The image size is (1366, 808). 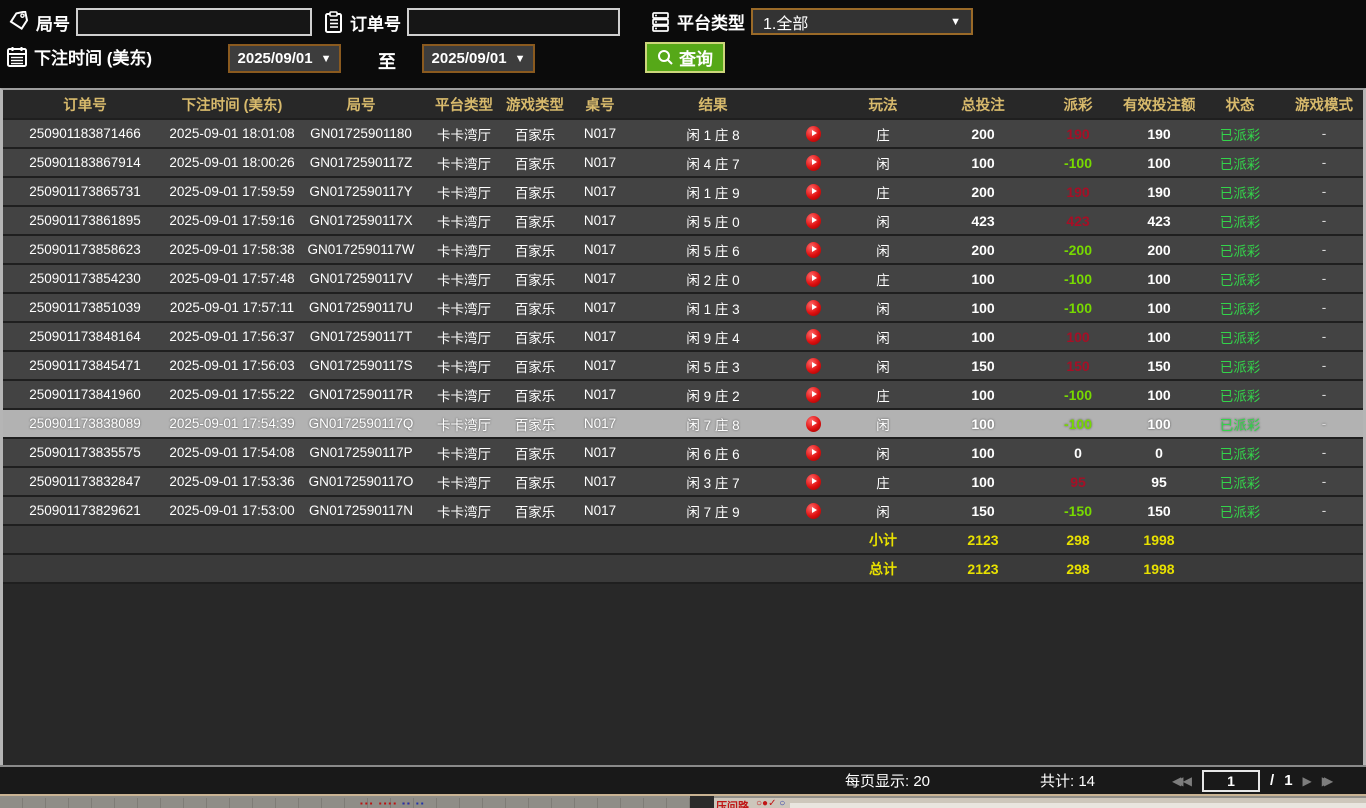 I want to click on search-button: 查询, so click(x=685, y=57).